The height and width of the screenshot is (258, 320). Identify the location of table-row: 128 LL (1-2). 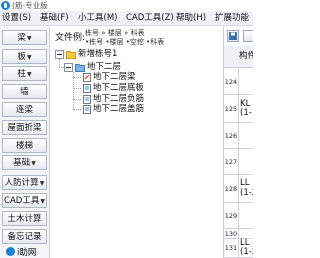
(238, 189).